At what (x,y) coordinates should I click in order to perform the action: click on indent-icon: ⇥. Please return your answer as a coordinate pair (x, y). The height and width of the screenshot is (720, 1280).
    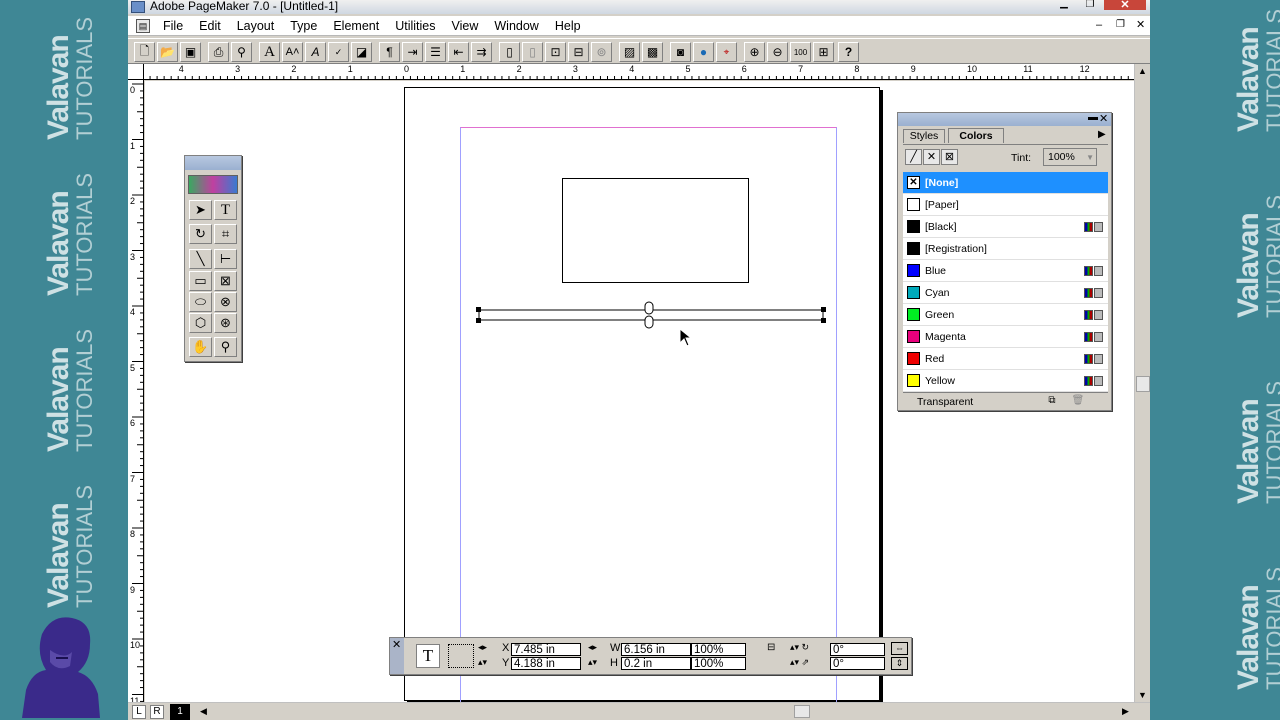
    Looking at the image, I should click on (412, 52).